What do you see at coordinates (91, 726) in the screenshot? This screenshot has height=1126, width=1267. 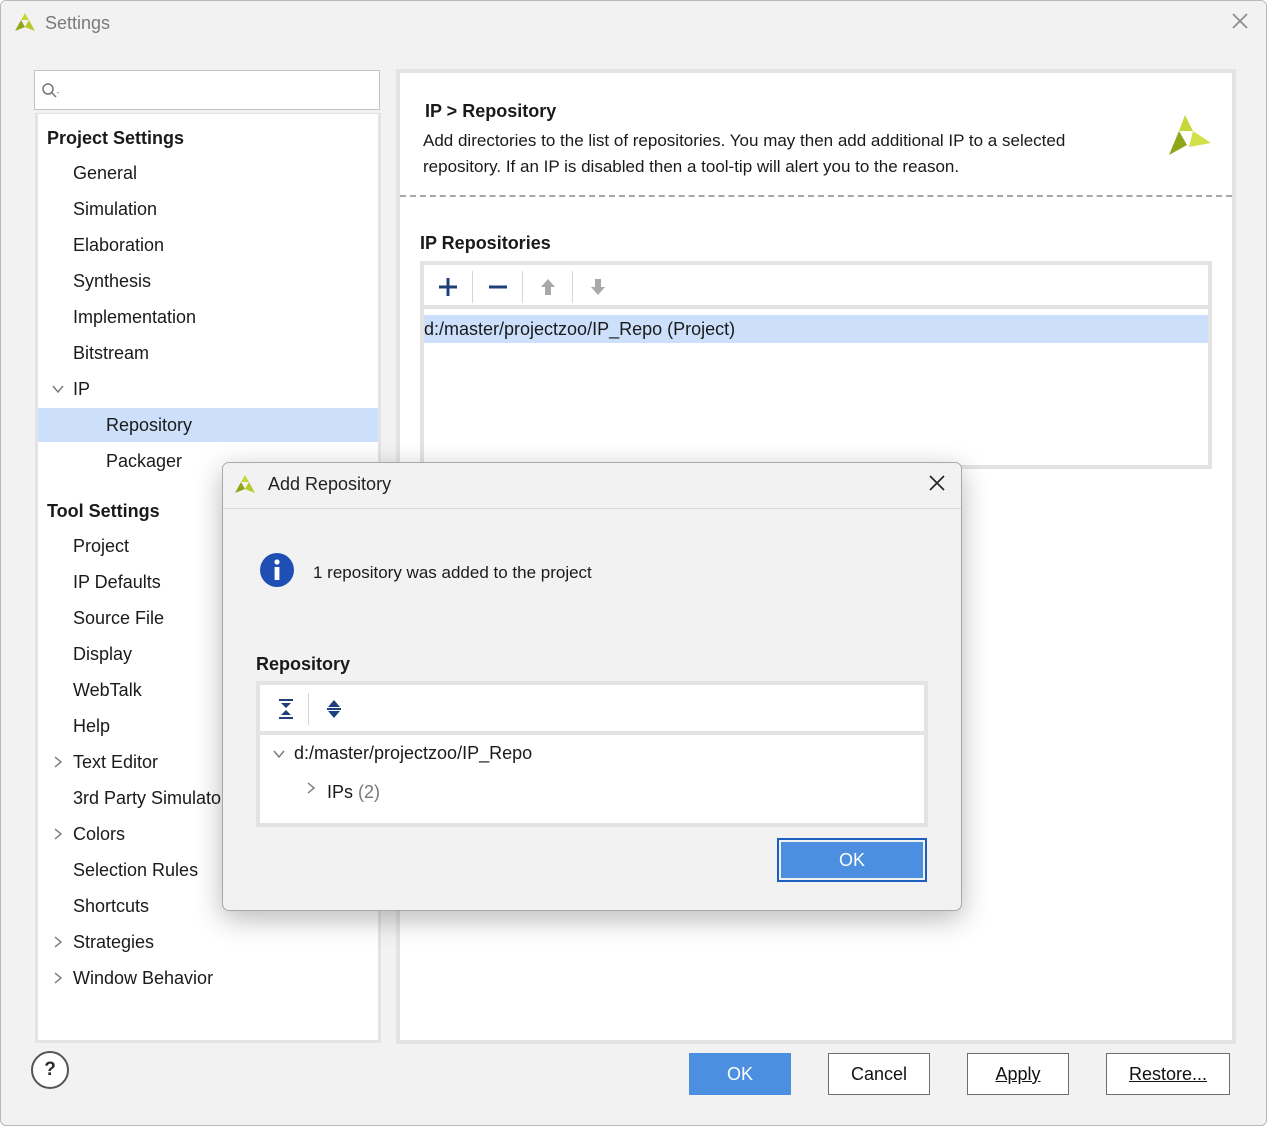 I see `nav-item-help: Help` at bounding box center [91, 726].